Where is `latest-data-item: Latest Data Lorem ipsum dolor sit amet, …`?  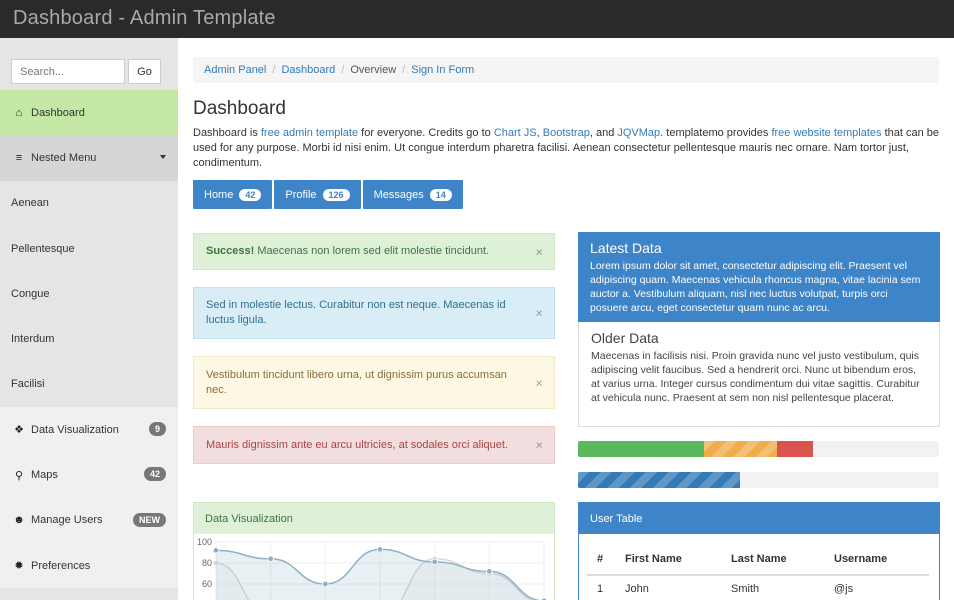 latest-data-item: Latest Data Lorem ipsum dolor sit amet, … is located at coordinates (759, 277).